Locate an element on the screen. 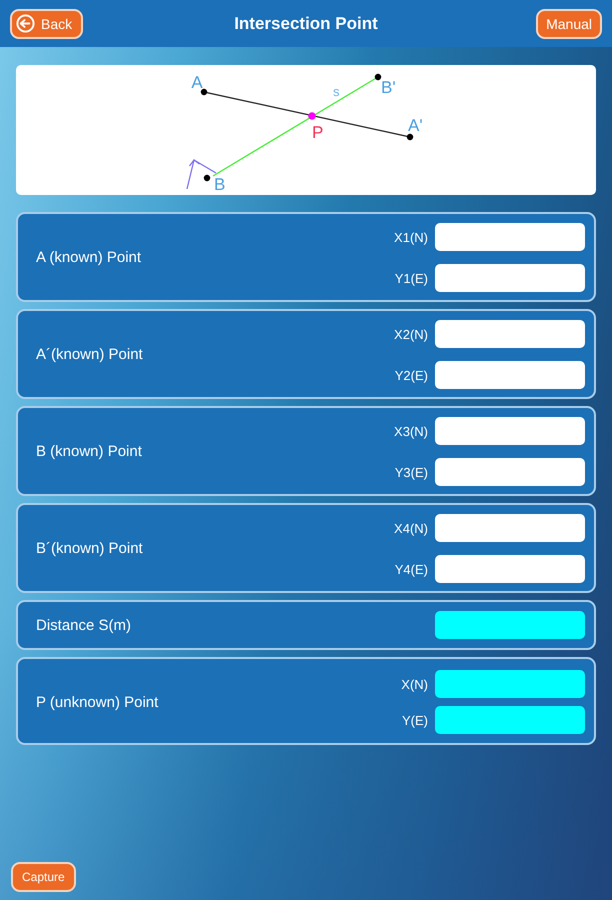  panel-title: A´(known) Point is located at coordinates (89, 354).